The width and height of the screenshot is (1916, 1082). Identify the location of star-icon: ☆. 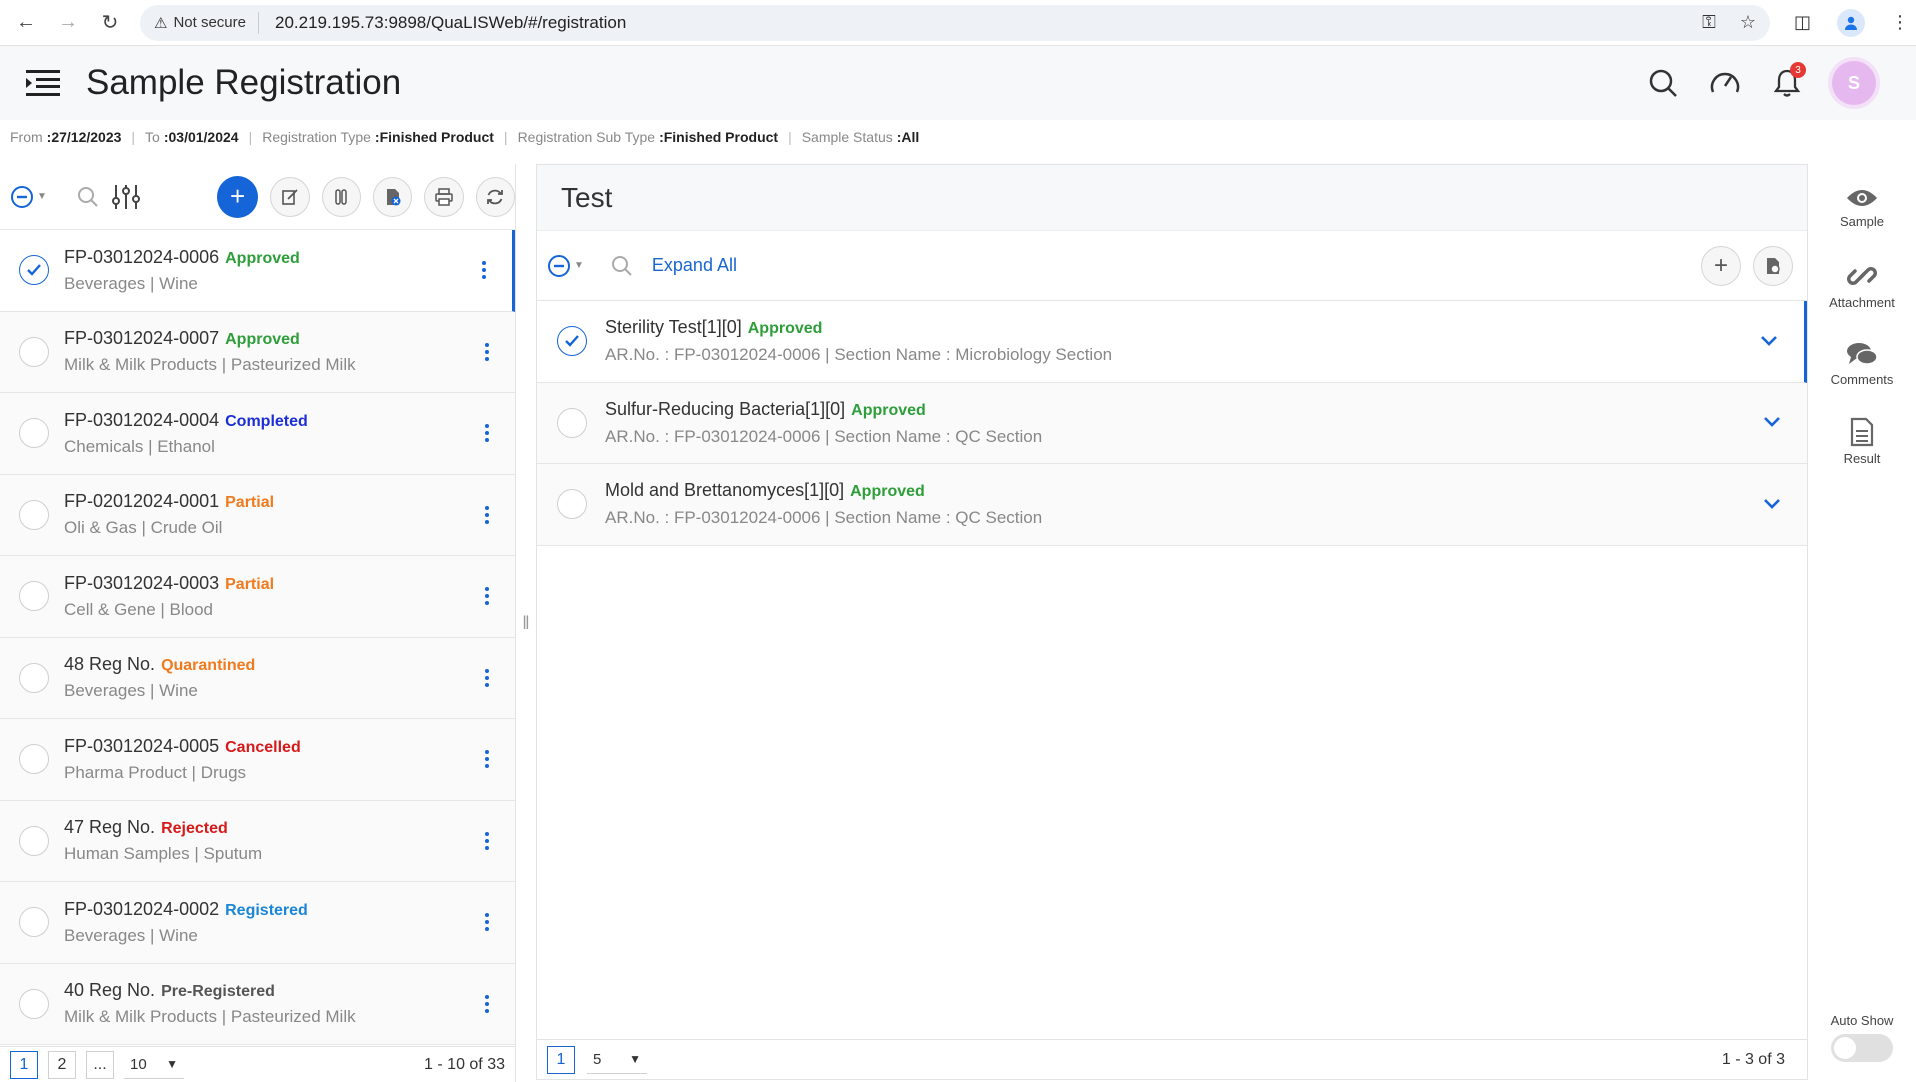
(1748, 22).